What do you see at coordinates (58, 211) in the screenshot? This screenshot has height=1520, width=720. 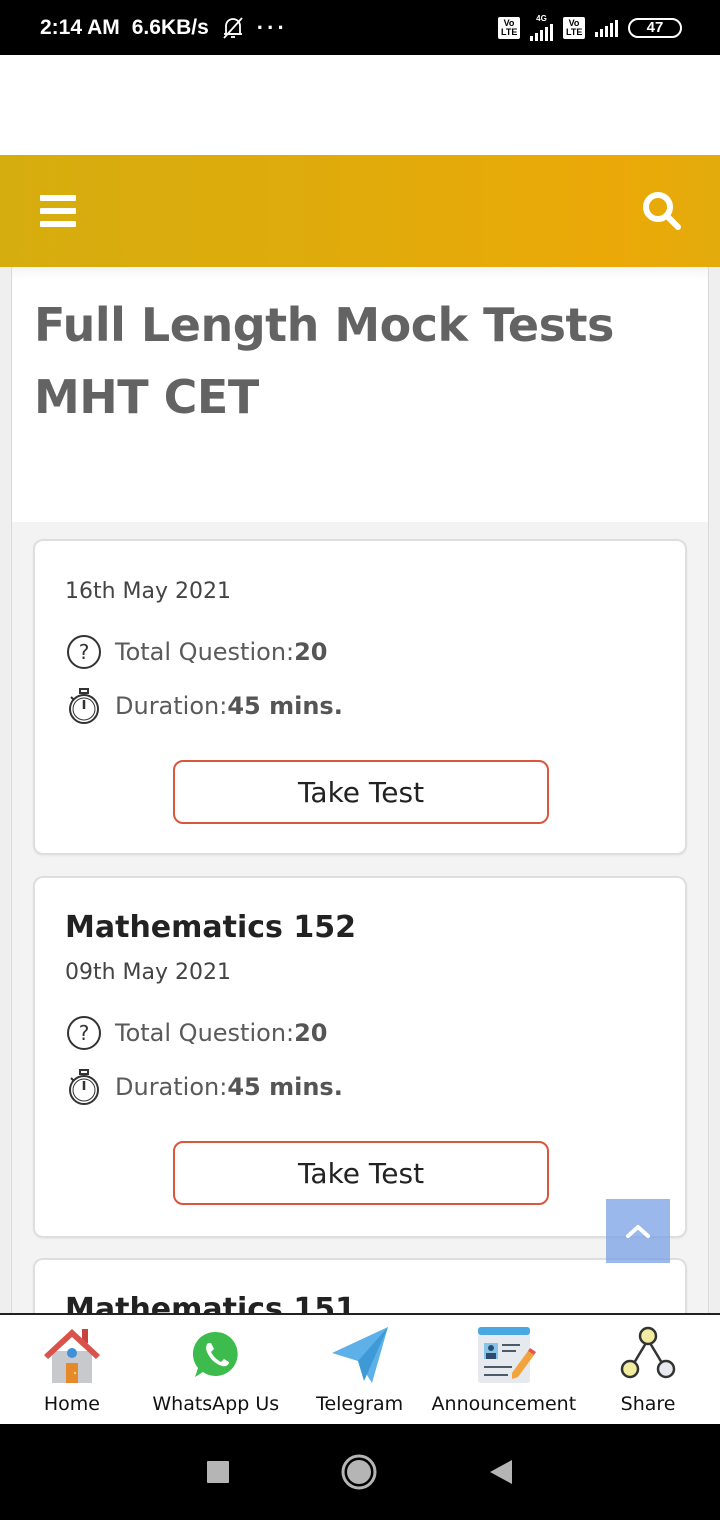 I see `hamburger-menu-icon` at bounding box center [58, 211].